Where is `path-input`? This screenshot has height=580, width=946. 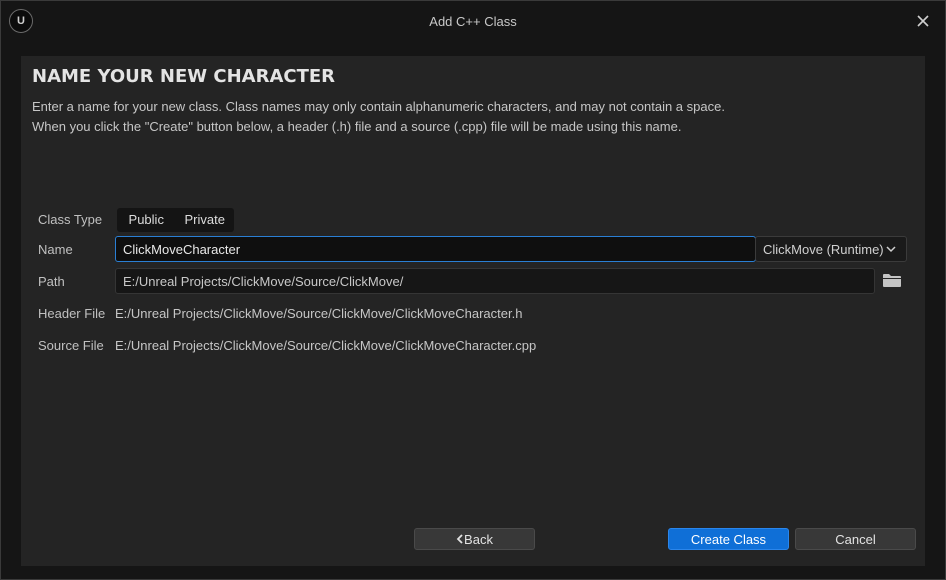 path-input is located at coordinates (495, 281).